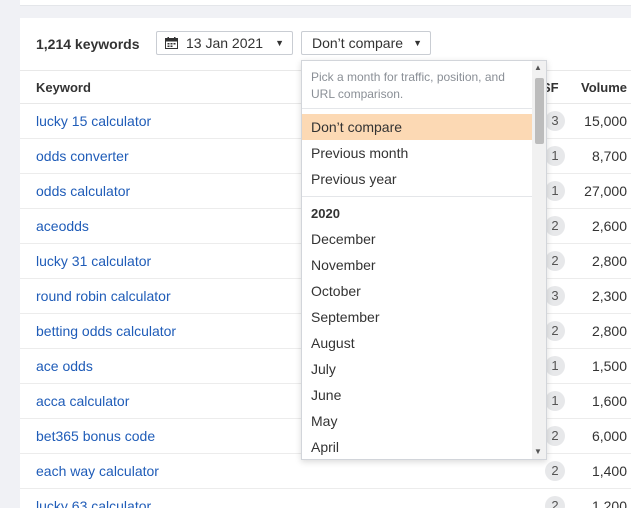 This screenshot has width=631, height=508. I want to click on option-month: July, so click(417, 369).